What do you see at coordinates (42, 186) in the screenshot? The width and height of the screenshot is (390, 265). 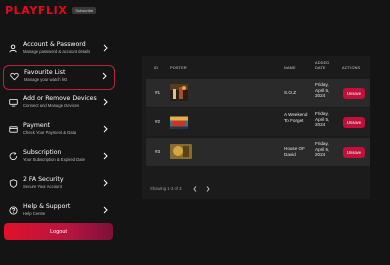 I see `sidebar-item-subtitle: Secure Your Account` at bounding box center [42, 186].